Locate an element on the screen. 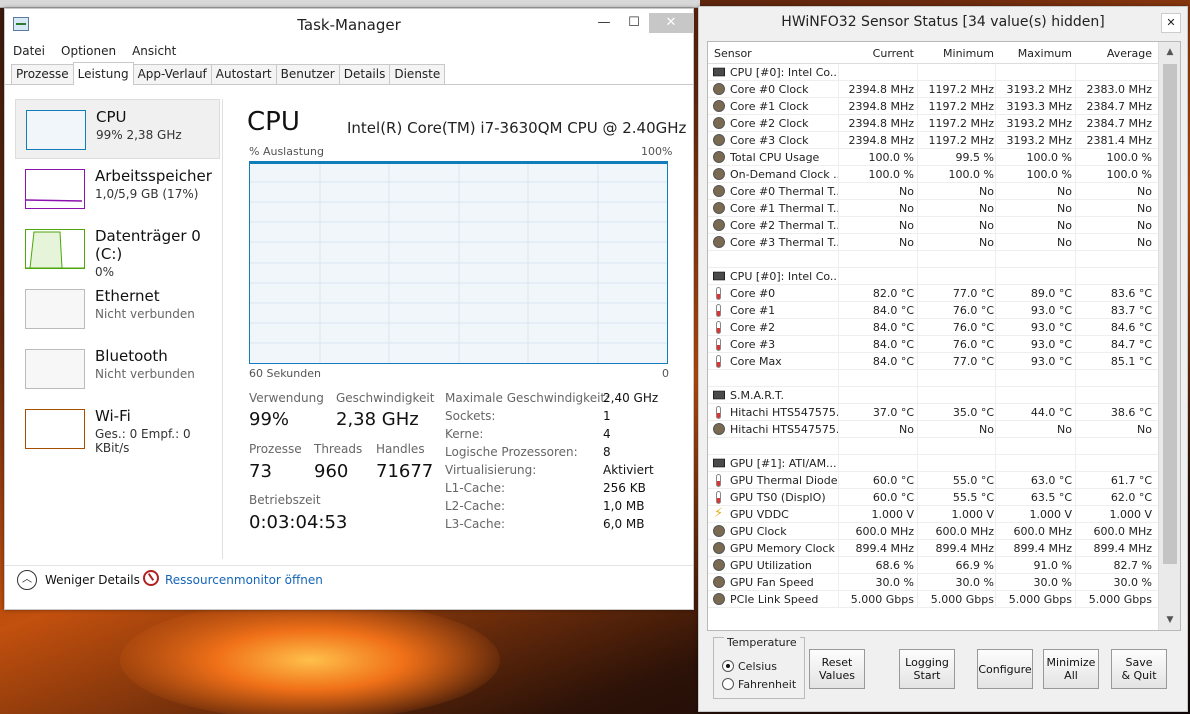 This screenshot has width=1190, height=714. minimize-all-button: Minimize All is located at coordinates (1071, 669).